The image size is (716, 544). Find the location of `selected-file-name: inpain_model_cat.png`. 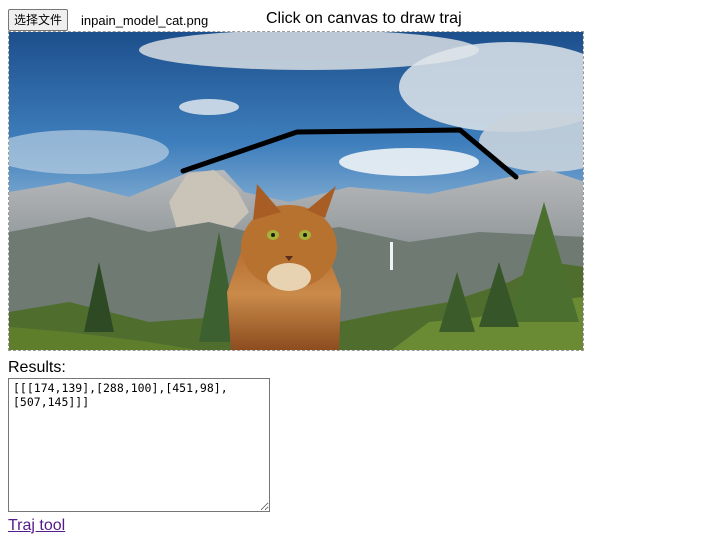

selected-file-name: inpain_model_cat.png is located at coordinates (145, 20).